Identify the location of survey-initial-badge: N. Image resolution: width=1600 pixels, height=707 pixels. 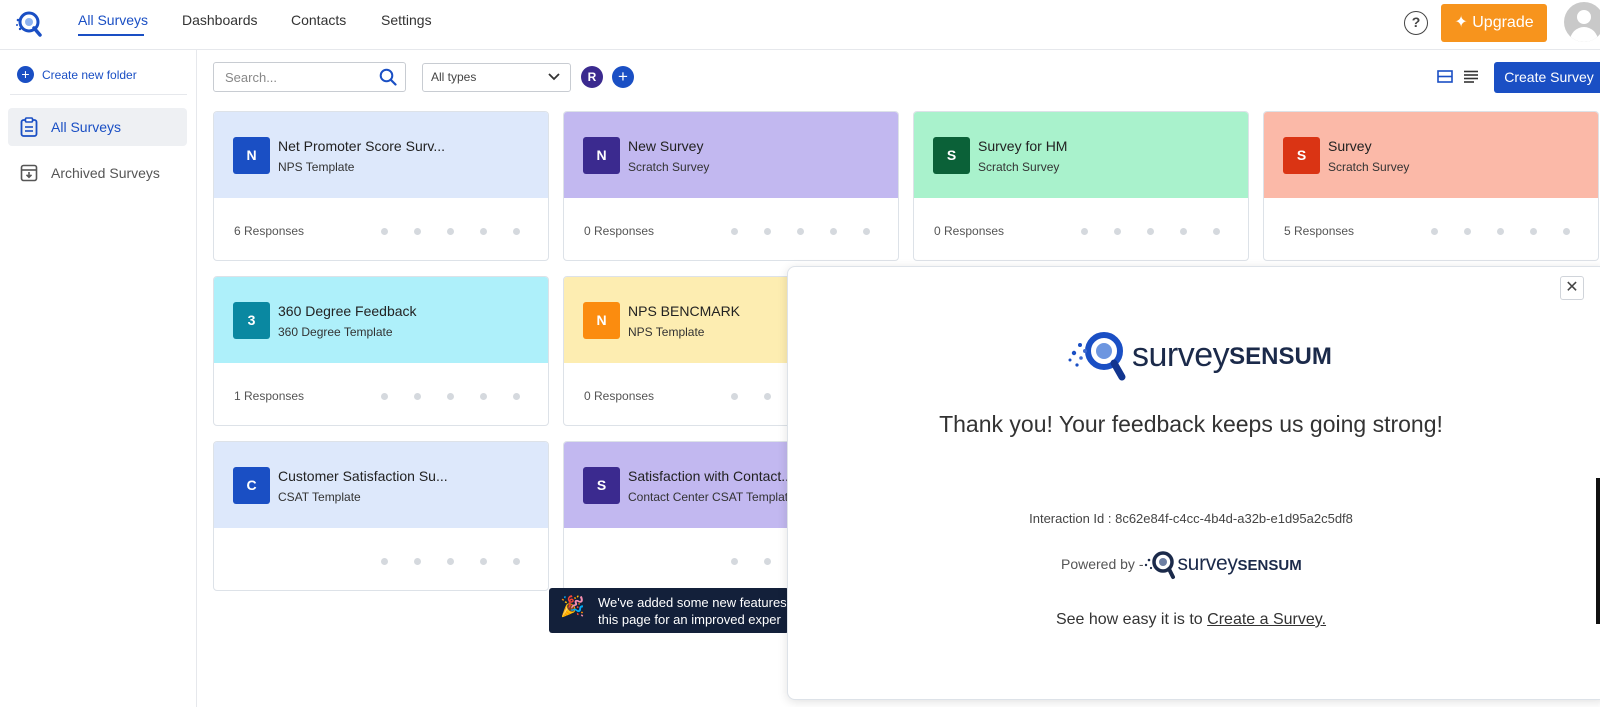
(601, 155).